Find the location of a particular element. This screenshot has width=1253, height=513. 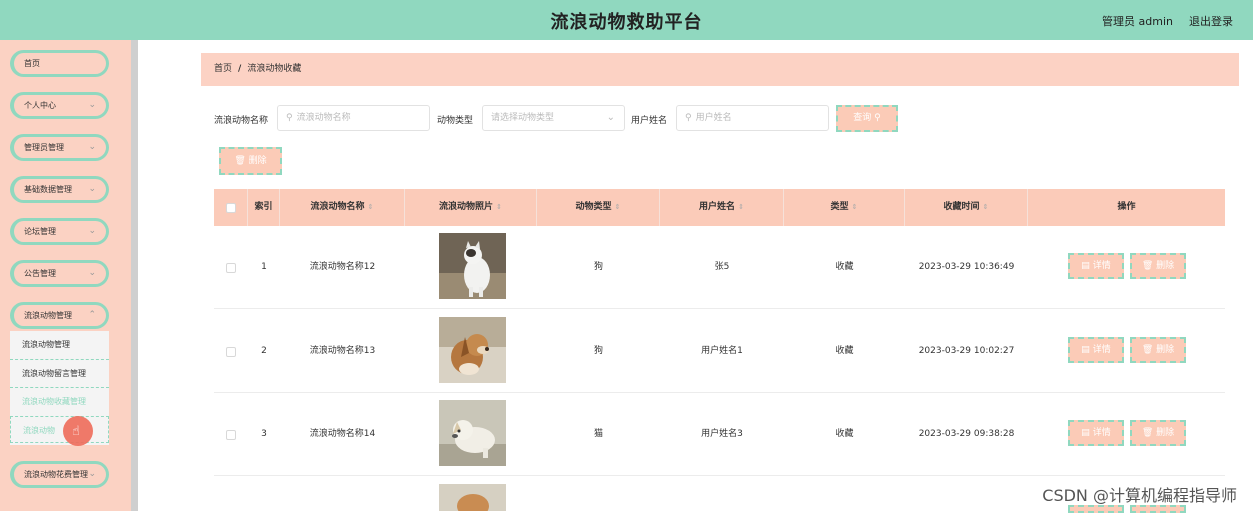

type-filter-label: 动物类型 is located at coordinates (455, 121).